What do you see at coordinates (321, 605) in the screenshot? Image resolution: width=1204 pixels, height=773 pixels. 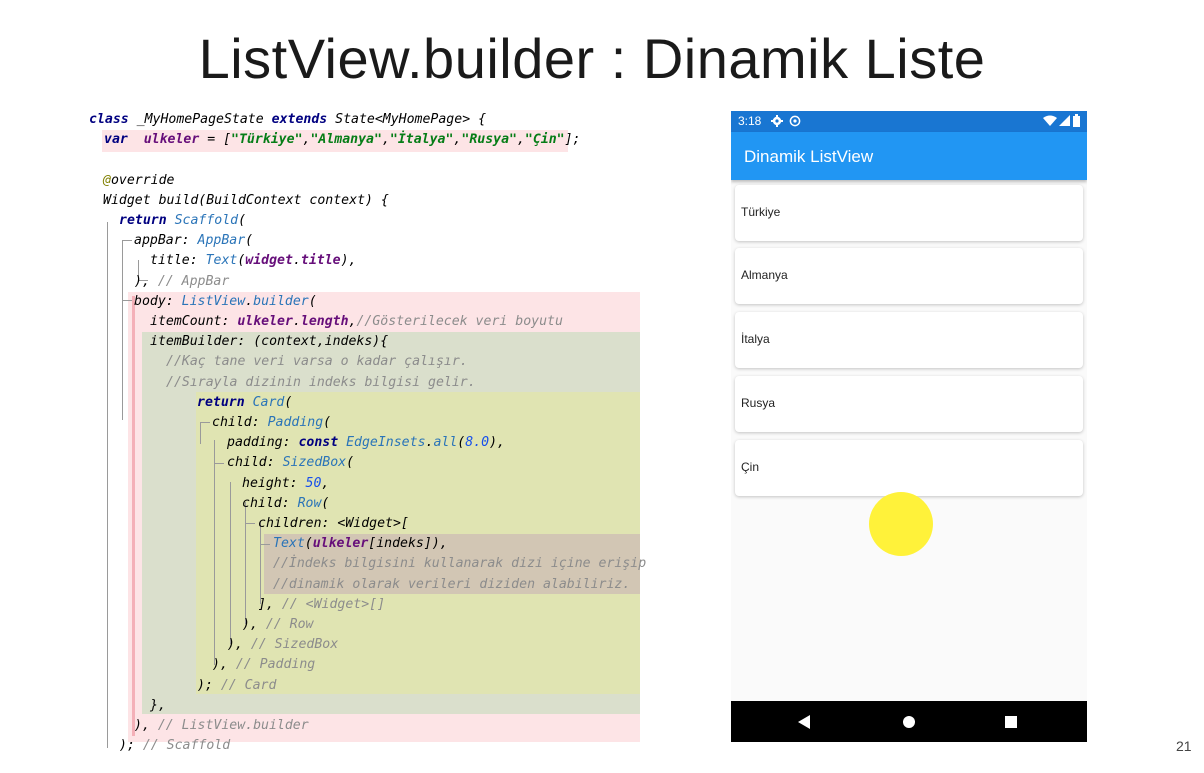 I see `code-line: ], // <Widget>[]` at bounding box center [321, 605].